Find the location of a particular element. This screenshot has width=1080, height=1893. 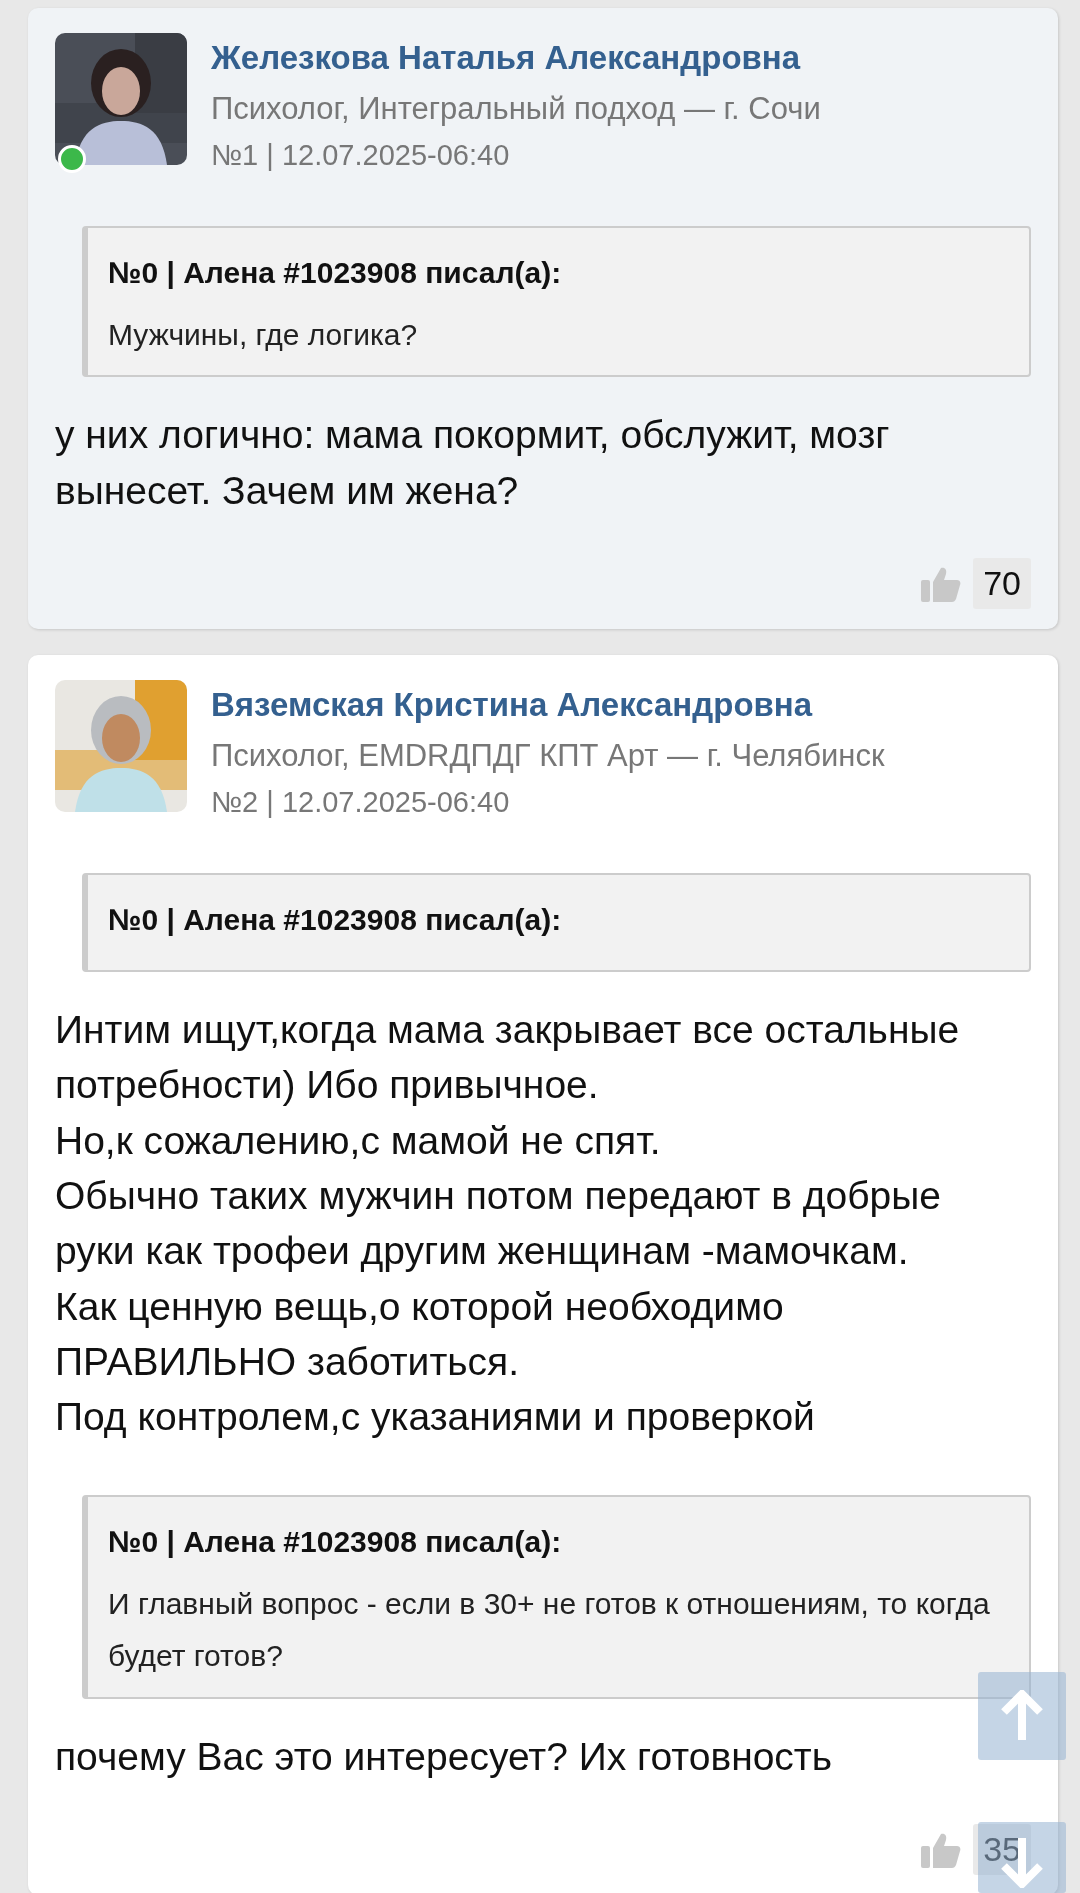

scroll-up-button is located at coordinates (1022, 1716).